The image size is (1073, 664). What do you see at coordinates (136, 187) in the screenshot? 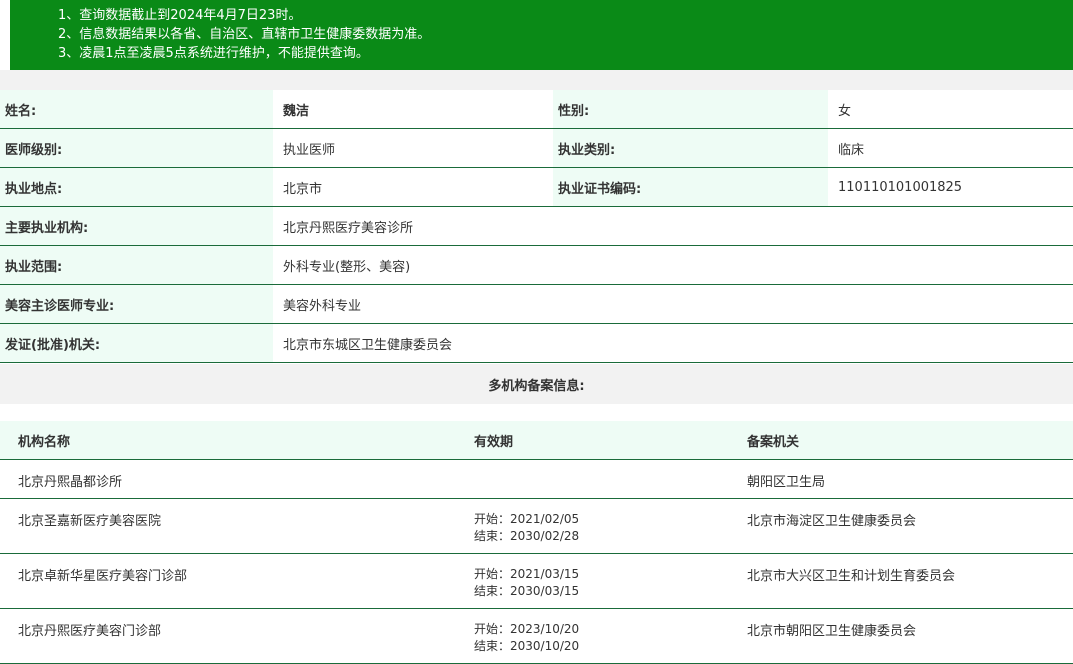
I see `location-label: 执业地点:` at bounding box center [136, 187].